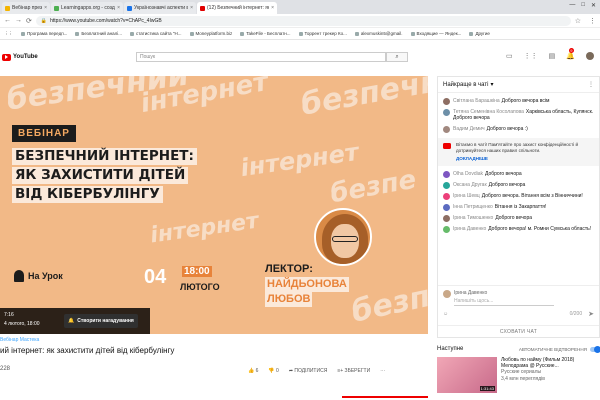 Image resolution: width=600 pixels, height=400 pixels. I want to click on remind-button: 🔔 Створити нагадування, so click(101, 321).